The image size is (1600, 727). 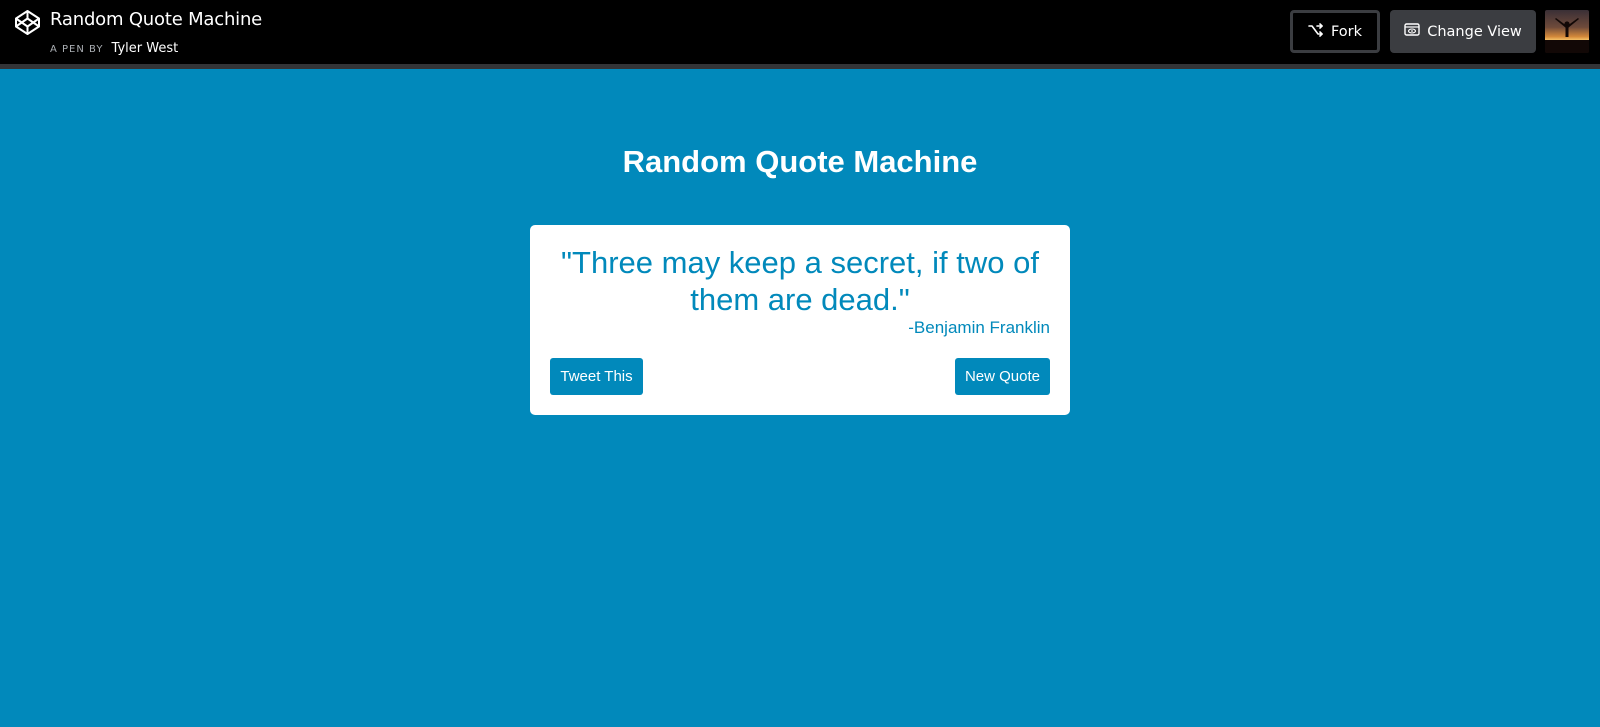 What do you see at coordinates (1002, 376) in the screenshot?
I see `new-quote-button: New Quote` at bounding box center [1002, 376].